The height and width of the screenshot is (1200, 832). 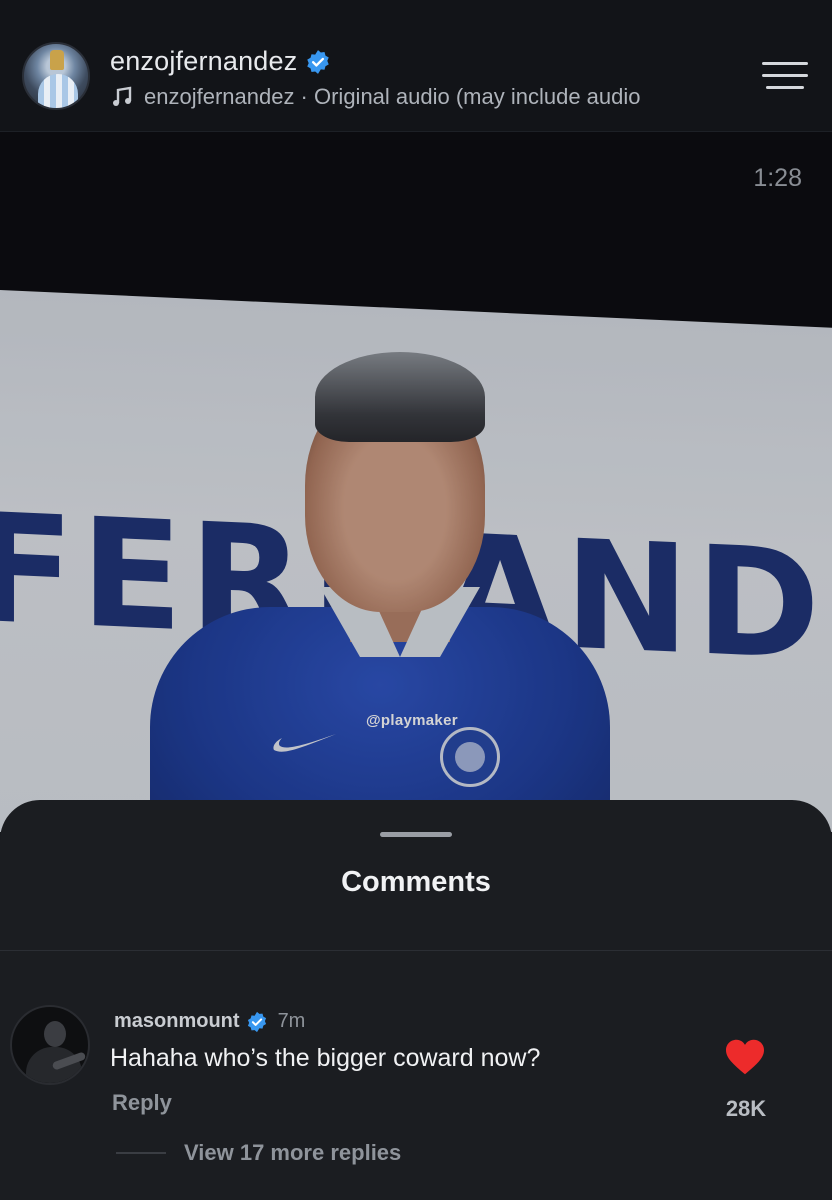 I want to click on profile-username: enzojfernandez, so click(x=220, y=61).